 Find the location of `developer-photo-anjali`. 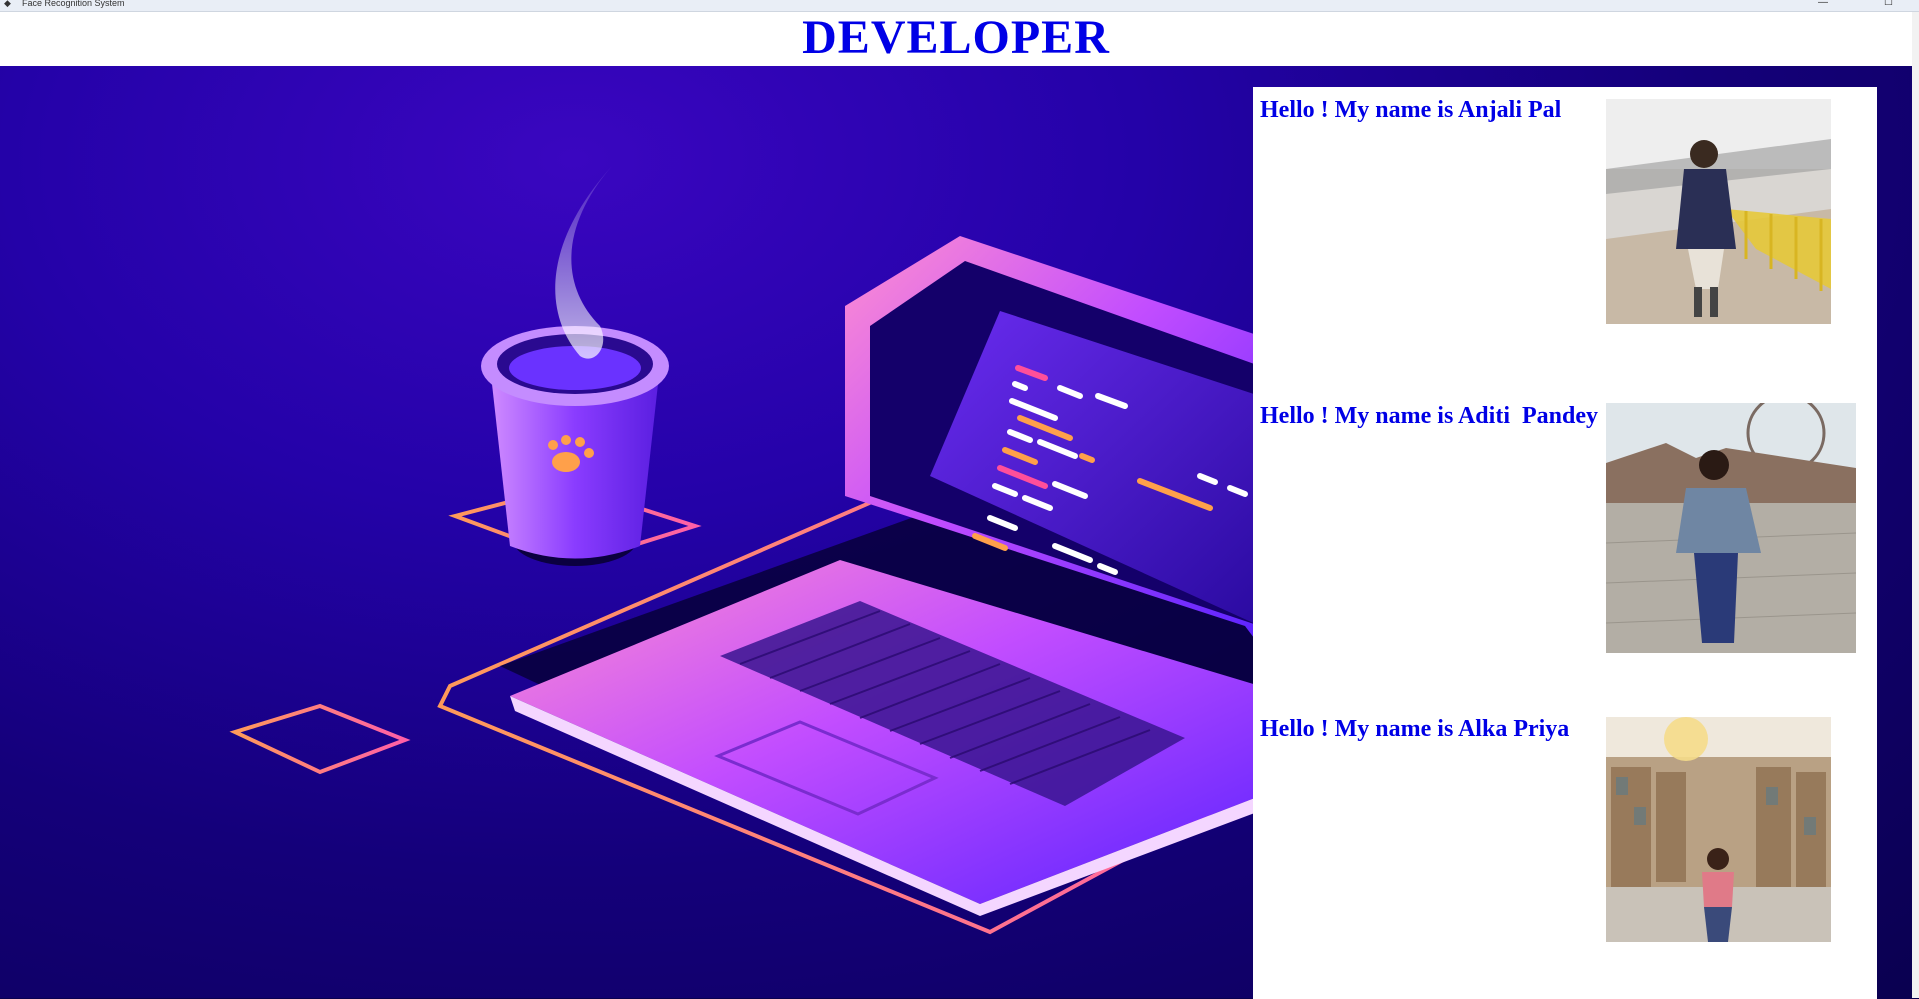

developer-photo-anjali is located at coordinates (1718, 211).